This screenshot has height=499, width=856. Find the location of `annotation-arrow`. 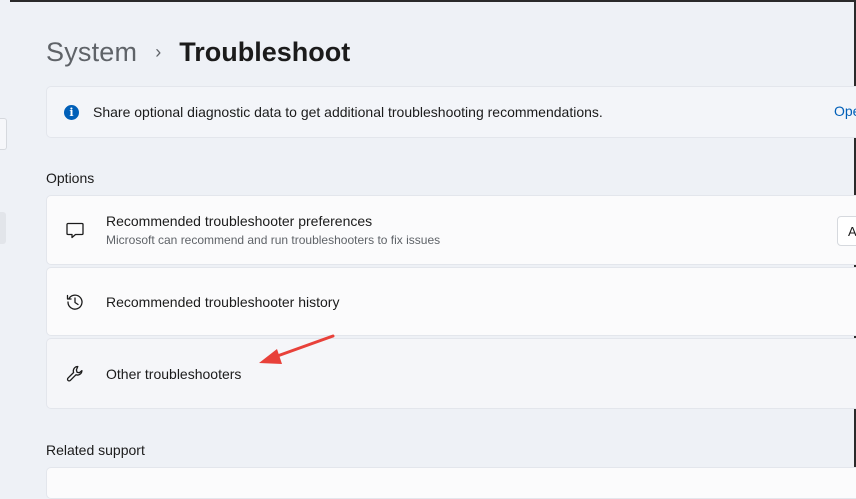

annotation-arrow is located at coordinates (297, 349).